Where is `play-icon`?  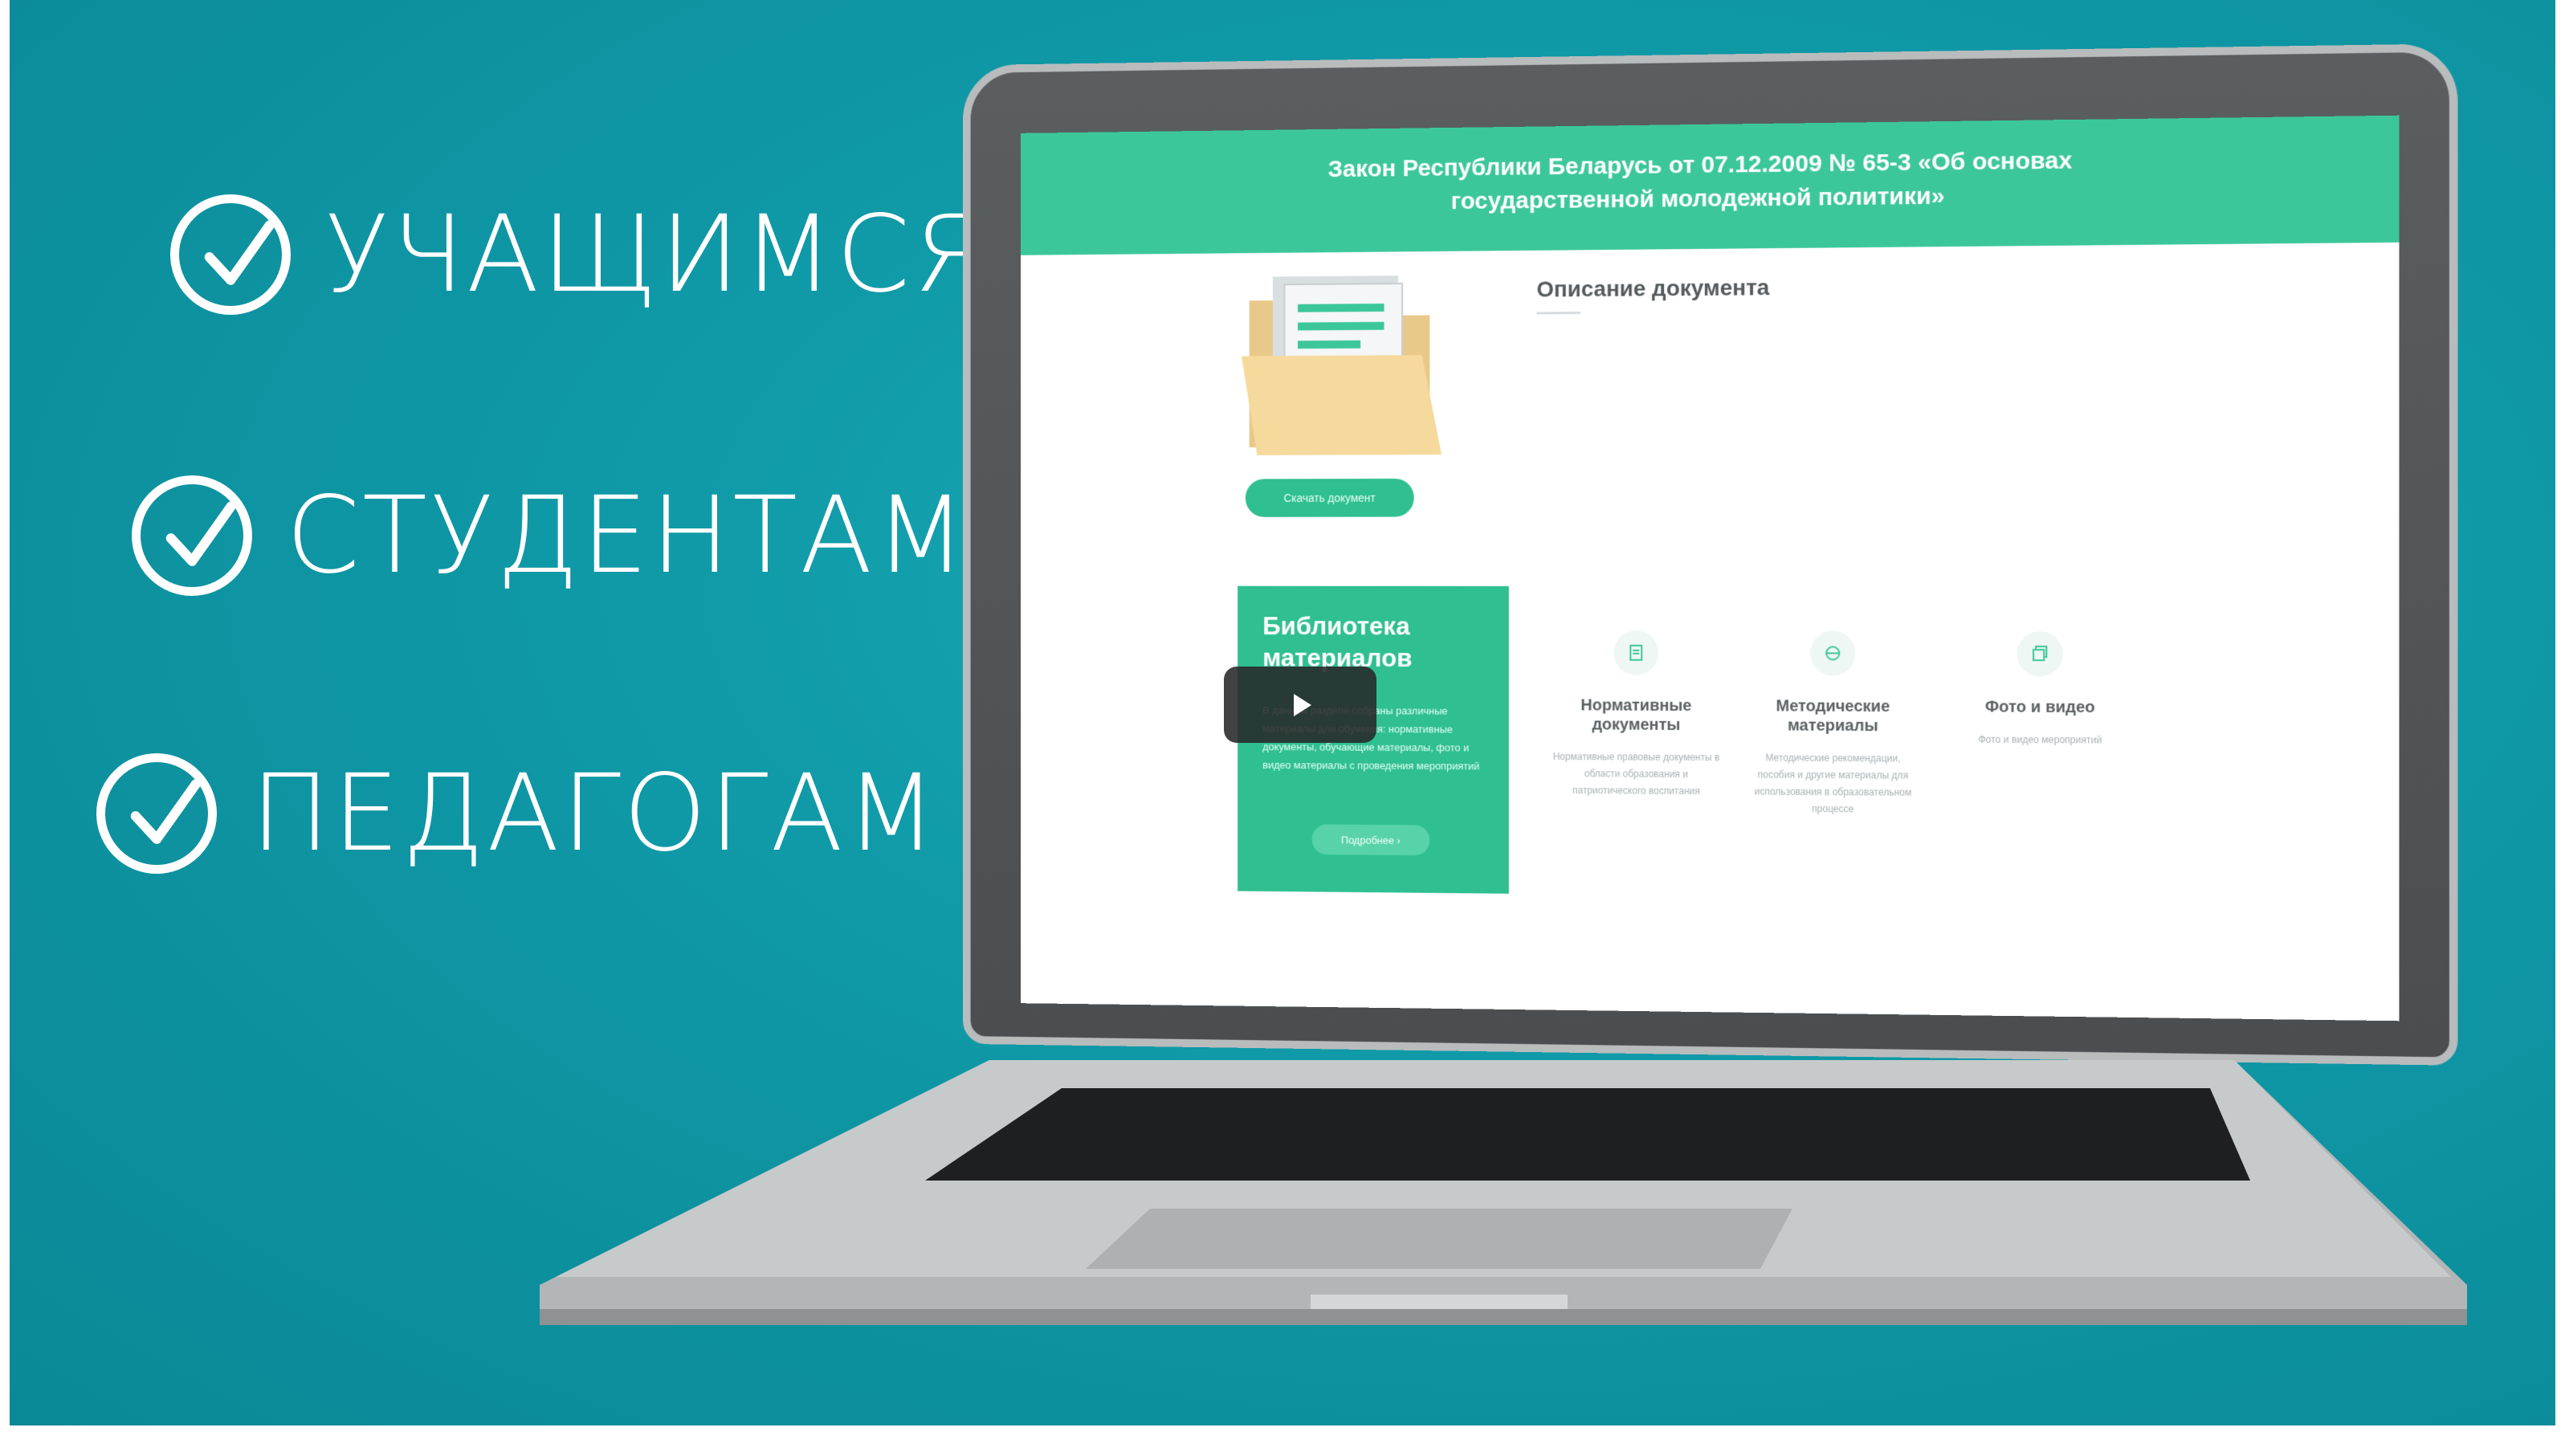
play-icon is located at coordinates (1302, 704).